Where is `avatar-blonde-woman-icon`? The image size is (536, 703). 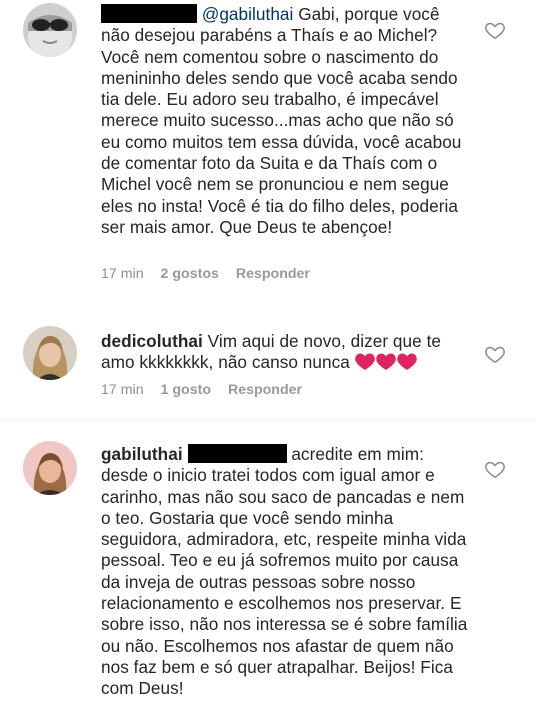
avatar-blonde-woman-icon is located at coordinates (50, 353).